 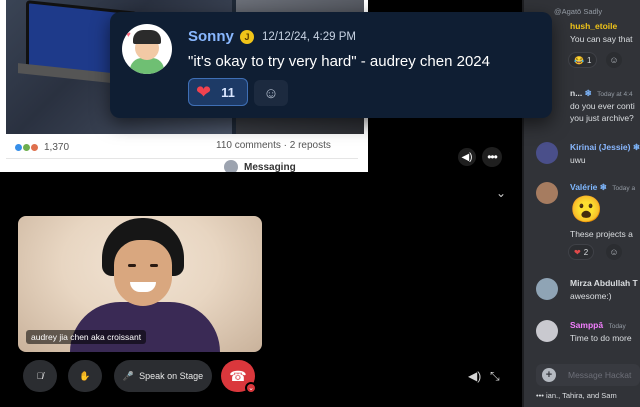 I want to click on message-reaction: 😂 1, so click(x=583, y=60).